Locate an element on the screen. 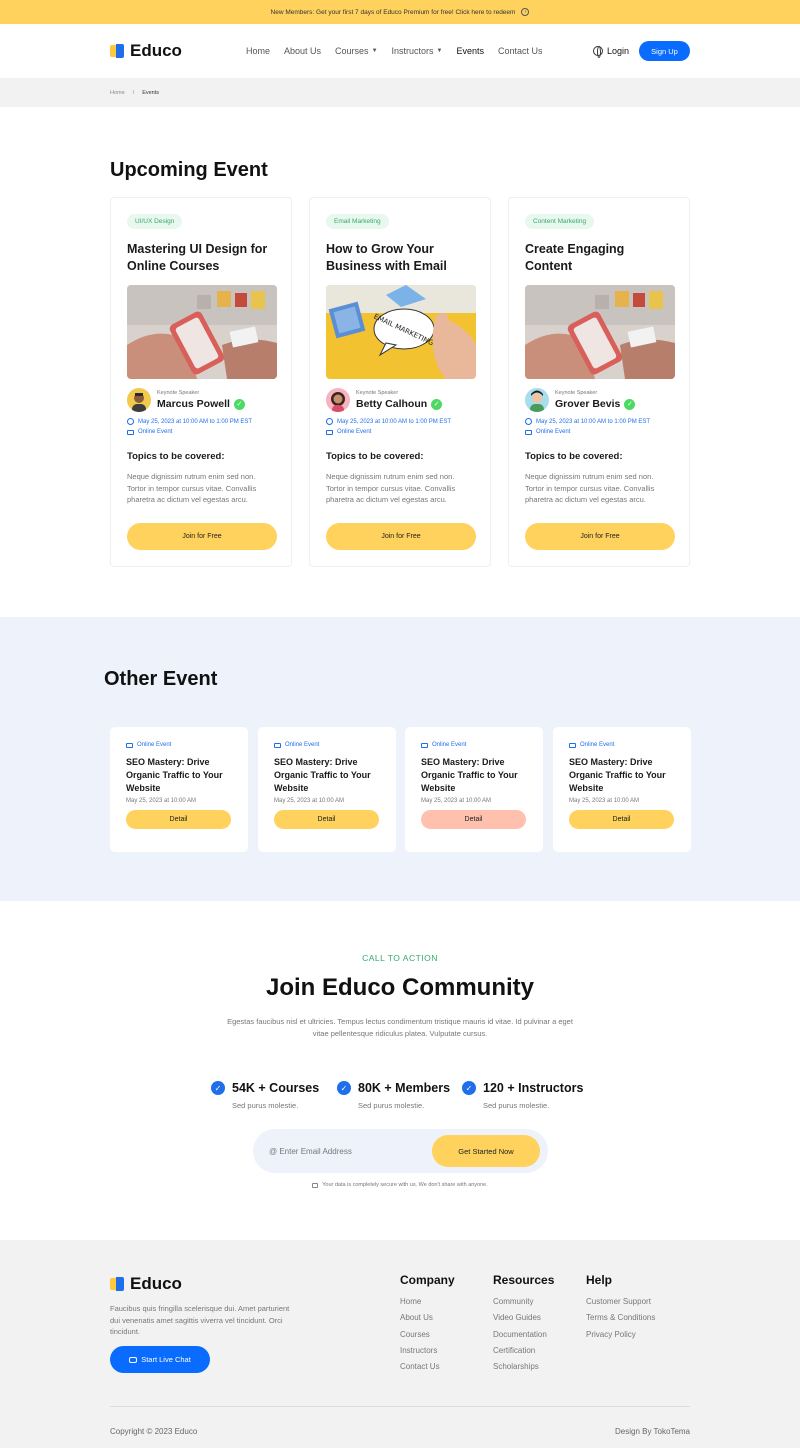  copyright: Copyright © 2023 Educo is located at coordinates (154, 1431).